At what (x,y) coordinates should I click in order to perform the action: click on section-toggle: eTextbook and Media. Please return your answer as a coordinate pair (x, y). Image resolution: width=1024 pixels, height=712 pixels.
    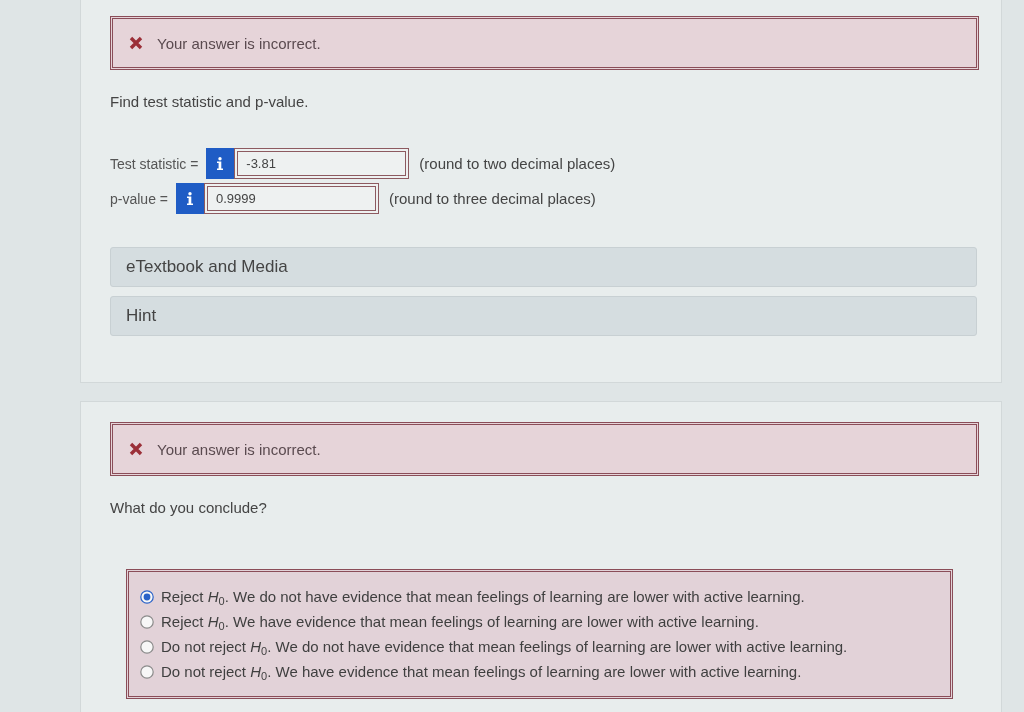
    Looking at the image, I should click on (543, 267).